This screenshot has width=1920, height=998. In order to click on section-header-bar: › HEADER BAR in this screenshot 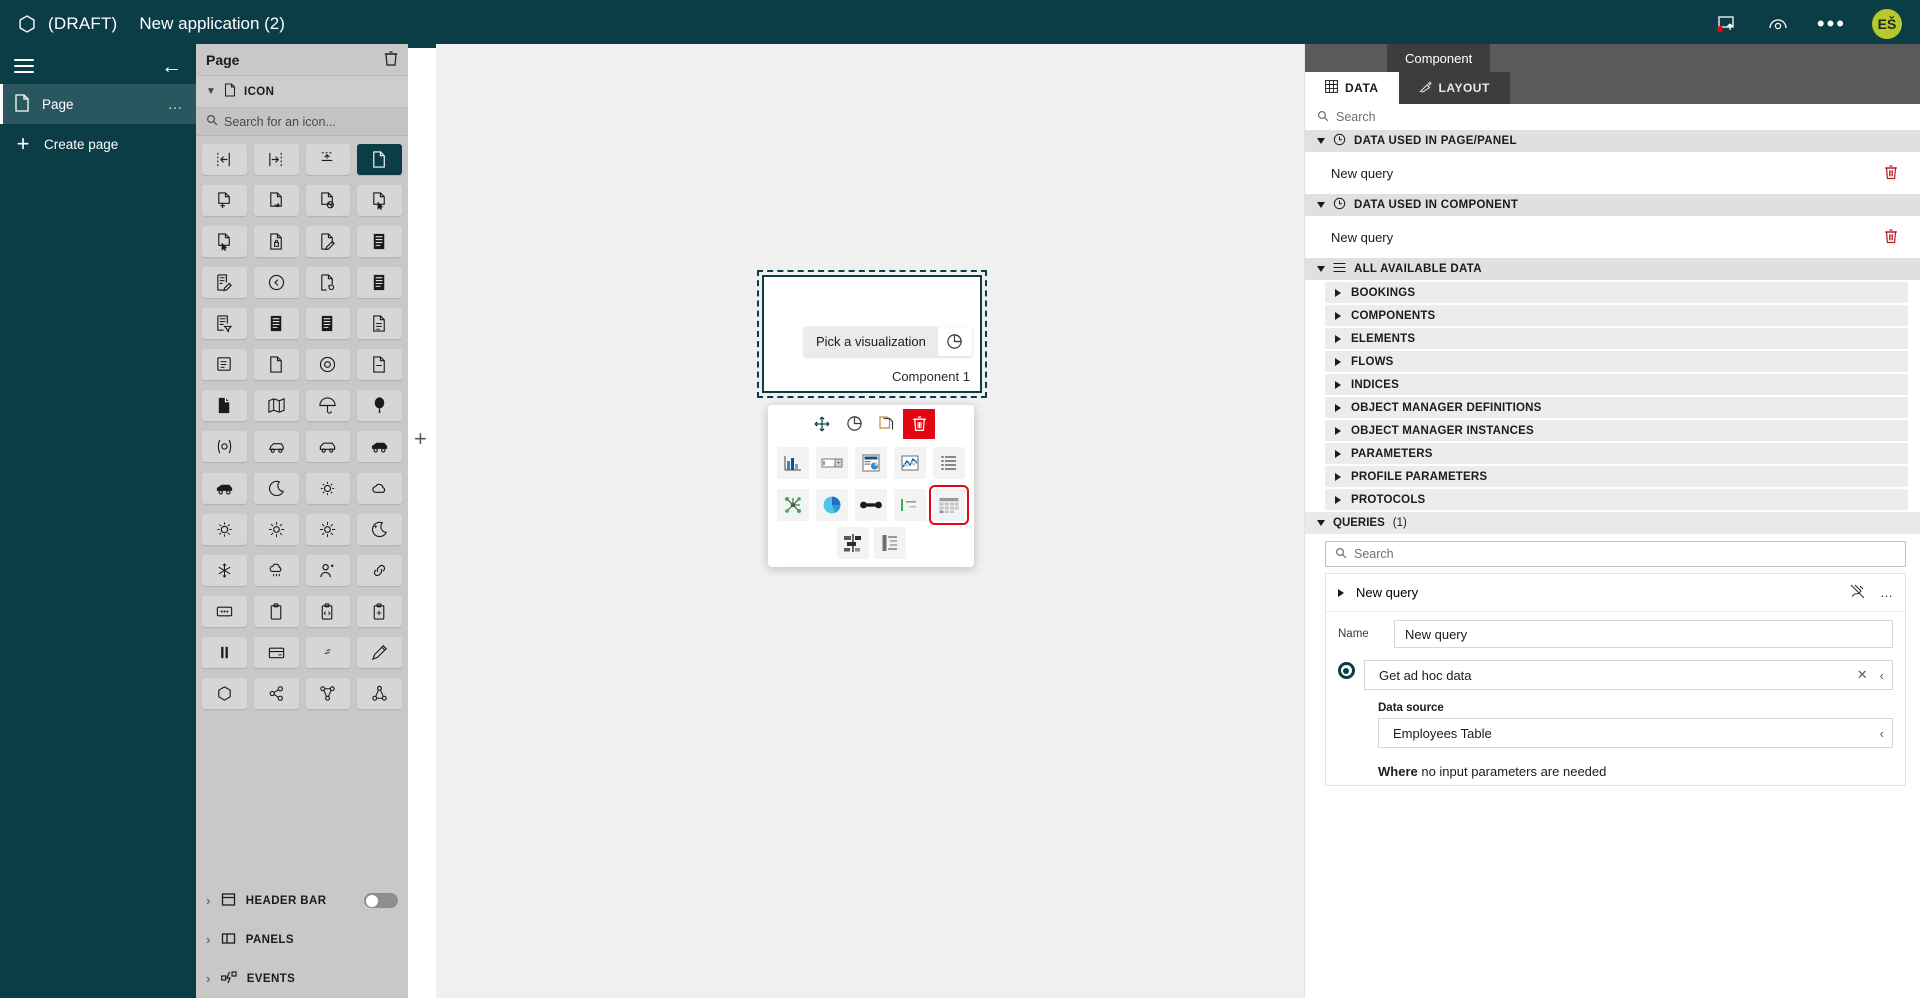, I will do `click(302, 900)`.